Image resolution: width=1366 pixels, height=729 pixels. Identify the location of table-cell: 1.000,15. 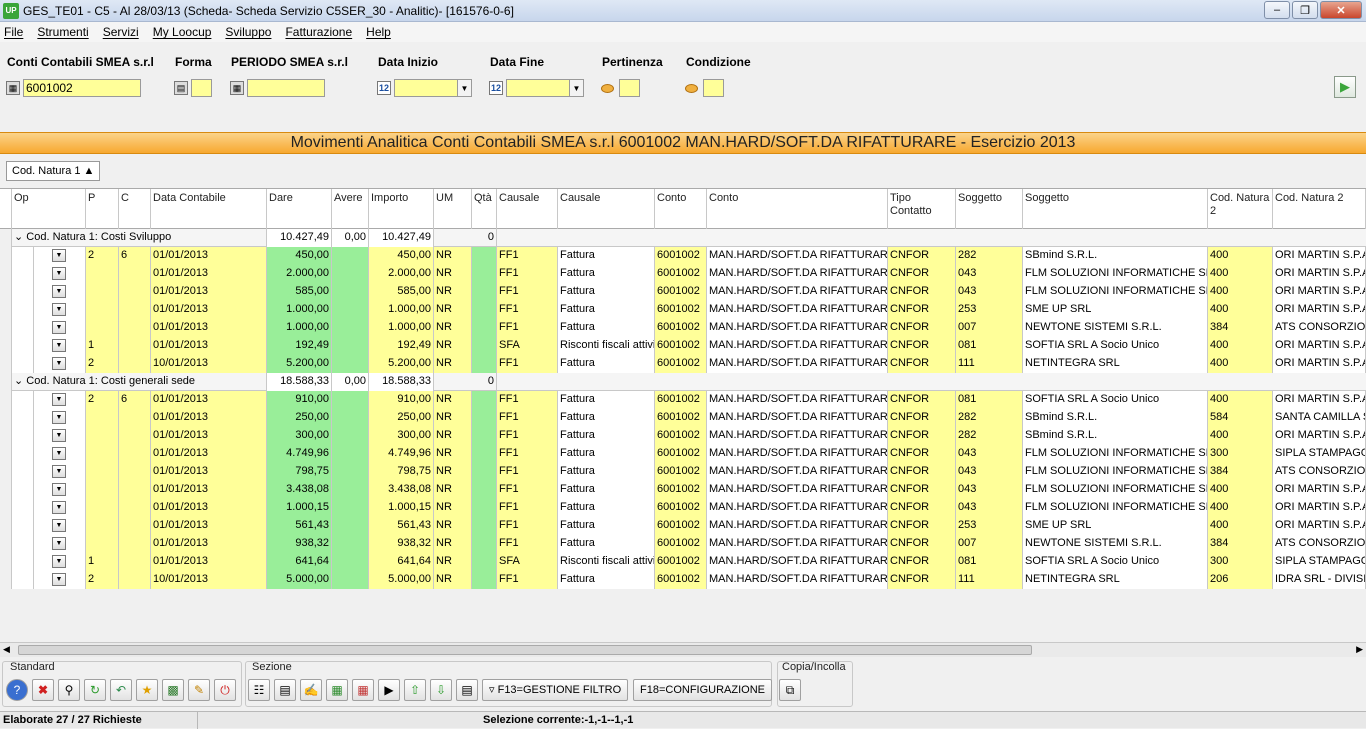
(401, 508).